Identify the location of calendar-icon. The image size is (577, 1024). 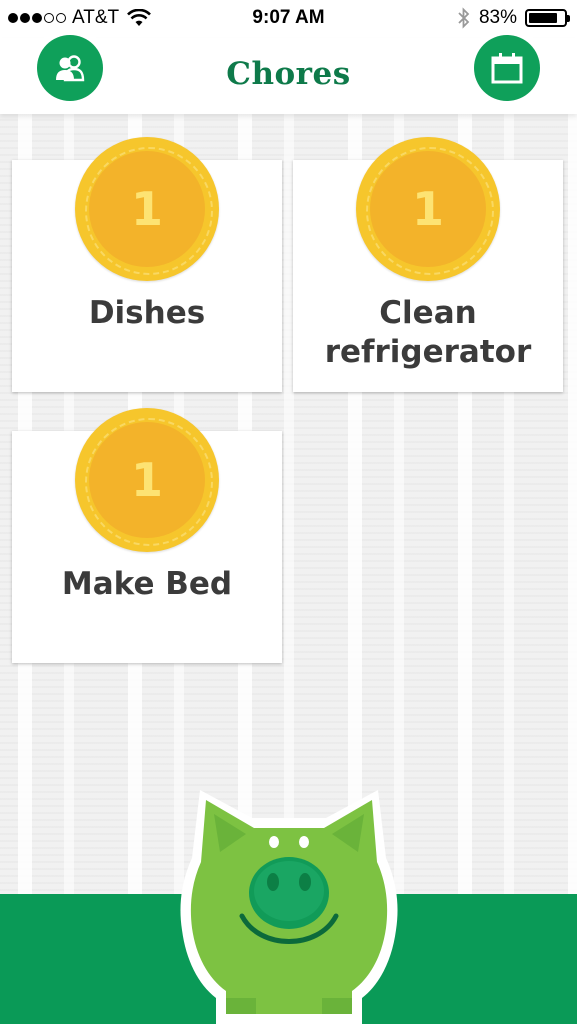
(507, 68).